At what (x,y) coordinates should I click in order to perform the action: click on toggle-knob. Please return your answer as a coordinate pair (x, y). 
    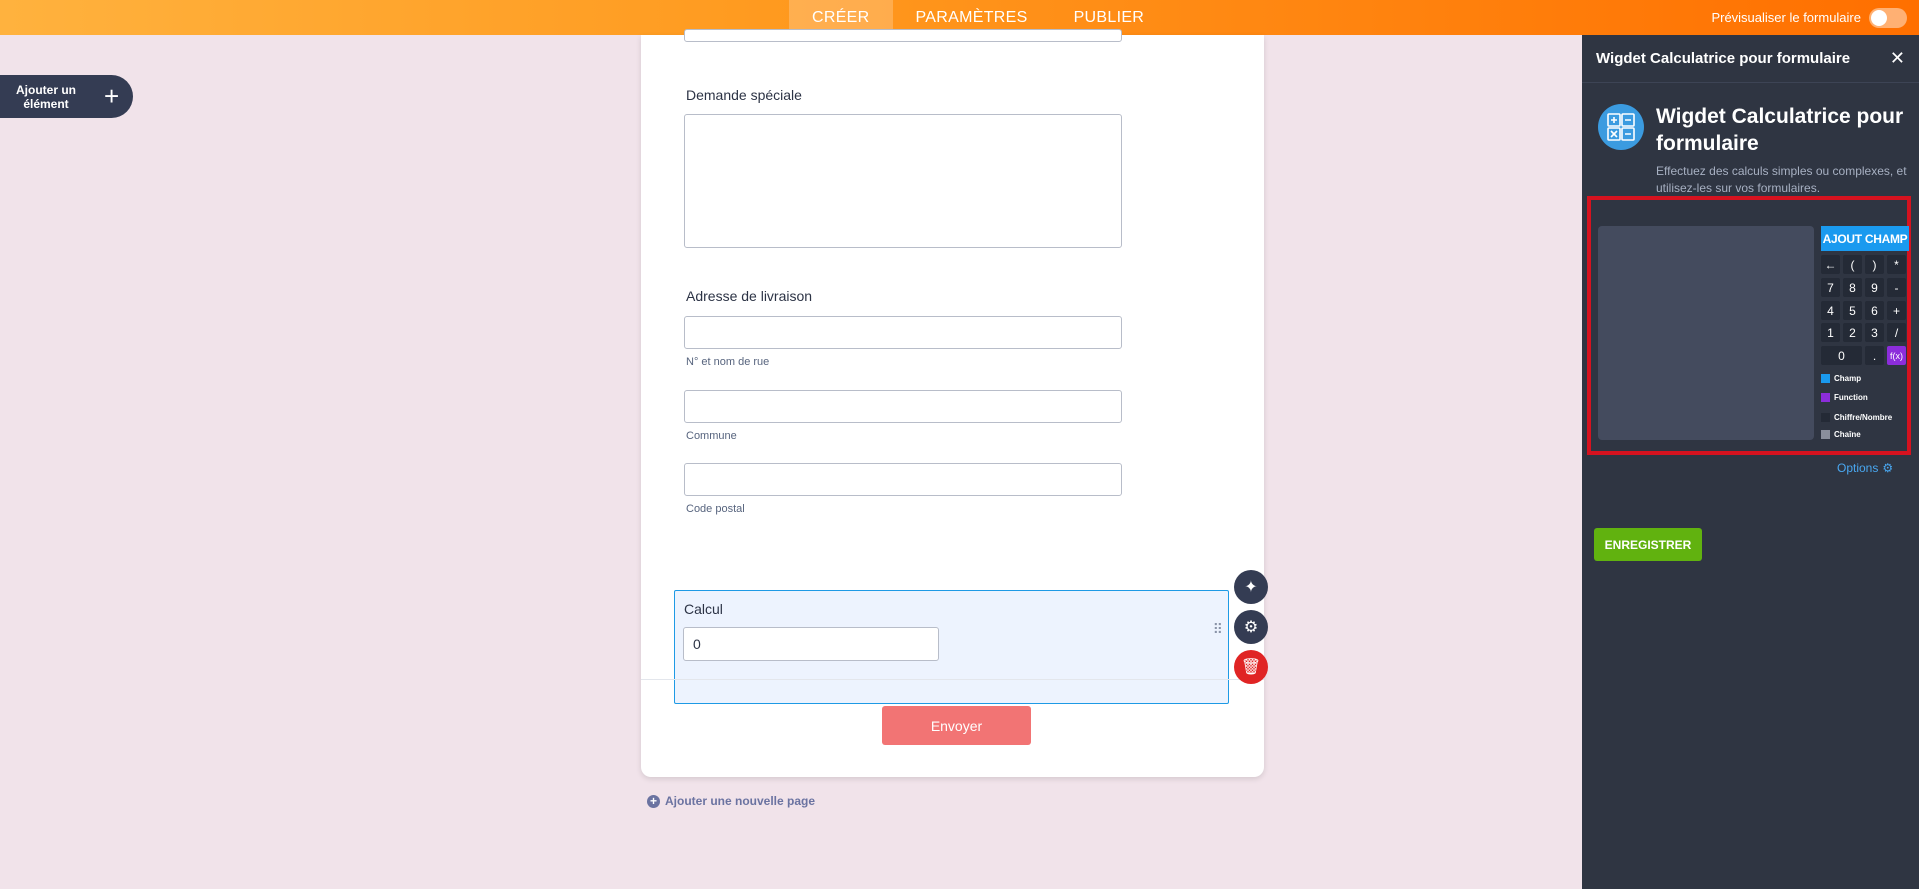
    Looking at the image, I should click on (1879, 17).